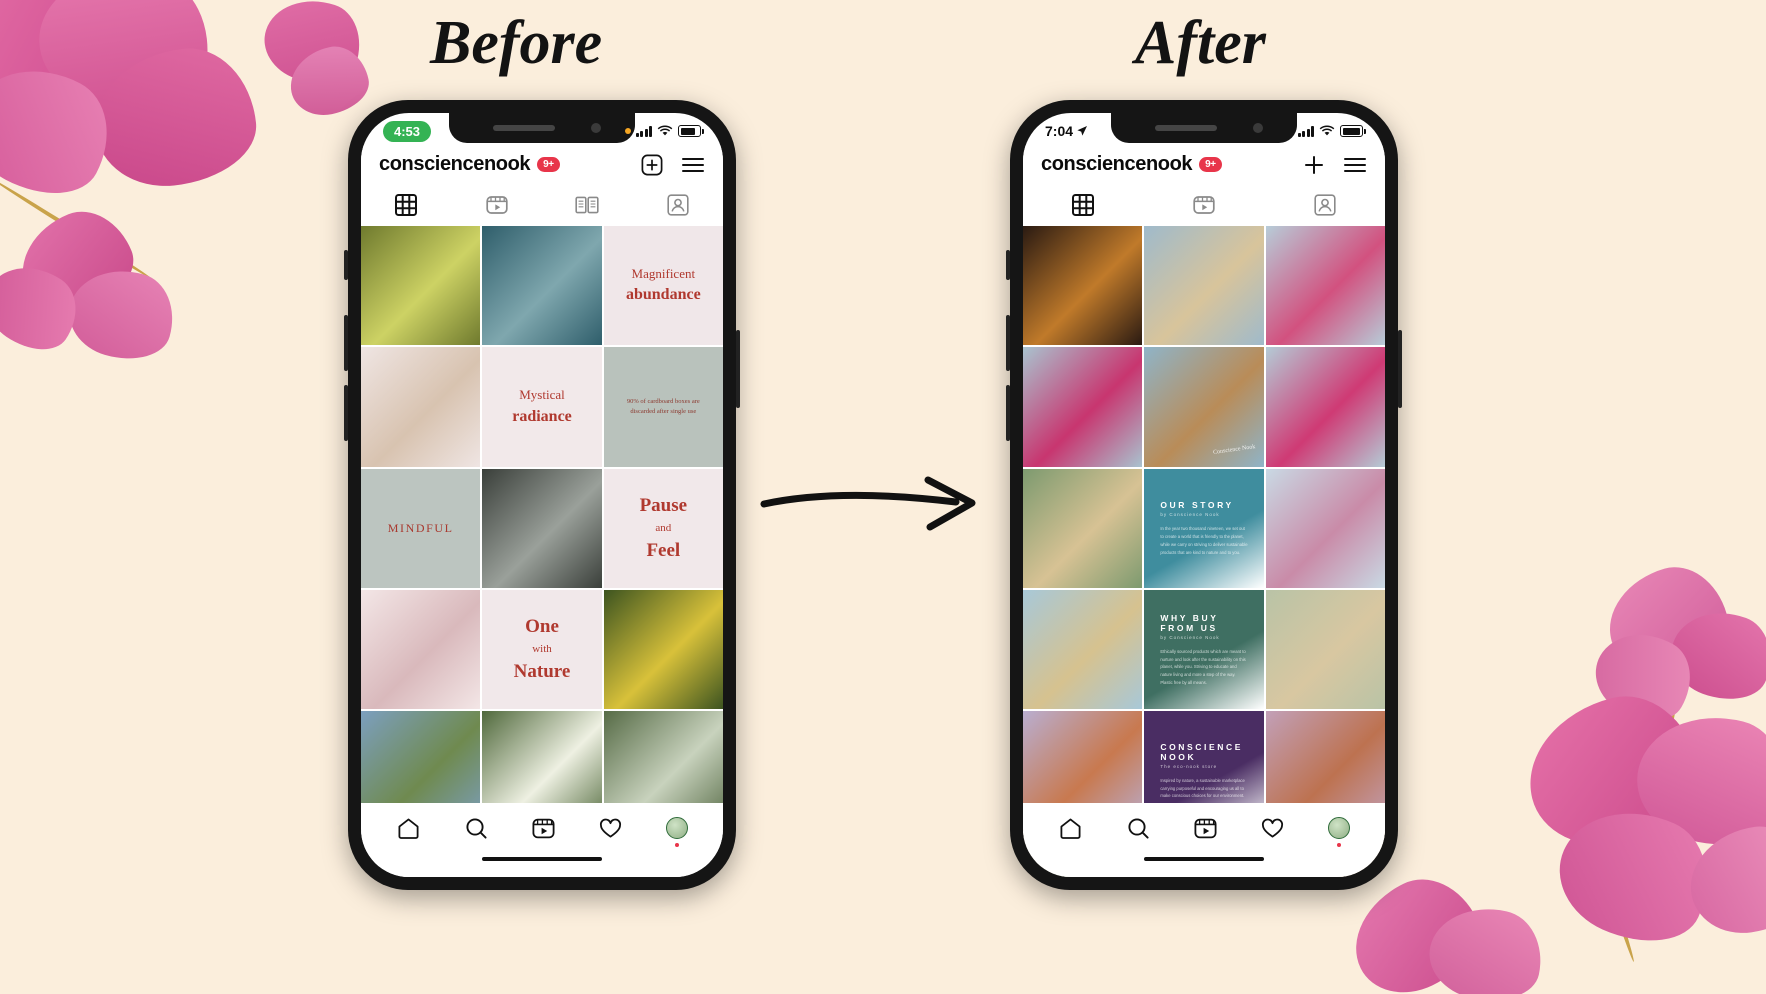 This screenshot has width=1766, height=994. I want to click on conscience-nook-box-photo: Conscience Nook, so click(1204, 407).